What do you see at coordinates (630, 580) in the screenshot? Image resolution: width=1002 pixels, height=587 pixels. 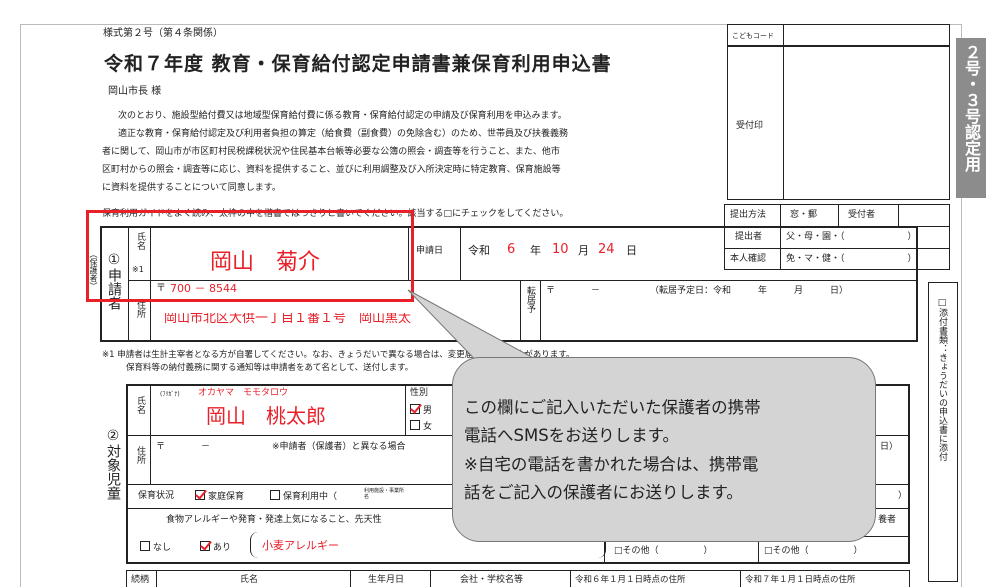 I see `family-addr-r6-header: 令和６年１月１日時点の住所` at bounding box center [630, 580].